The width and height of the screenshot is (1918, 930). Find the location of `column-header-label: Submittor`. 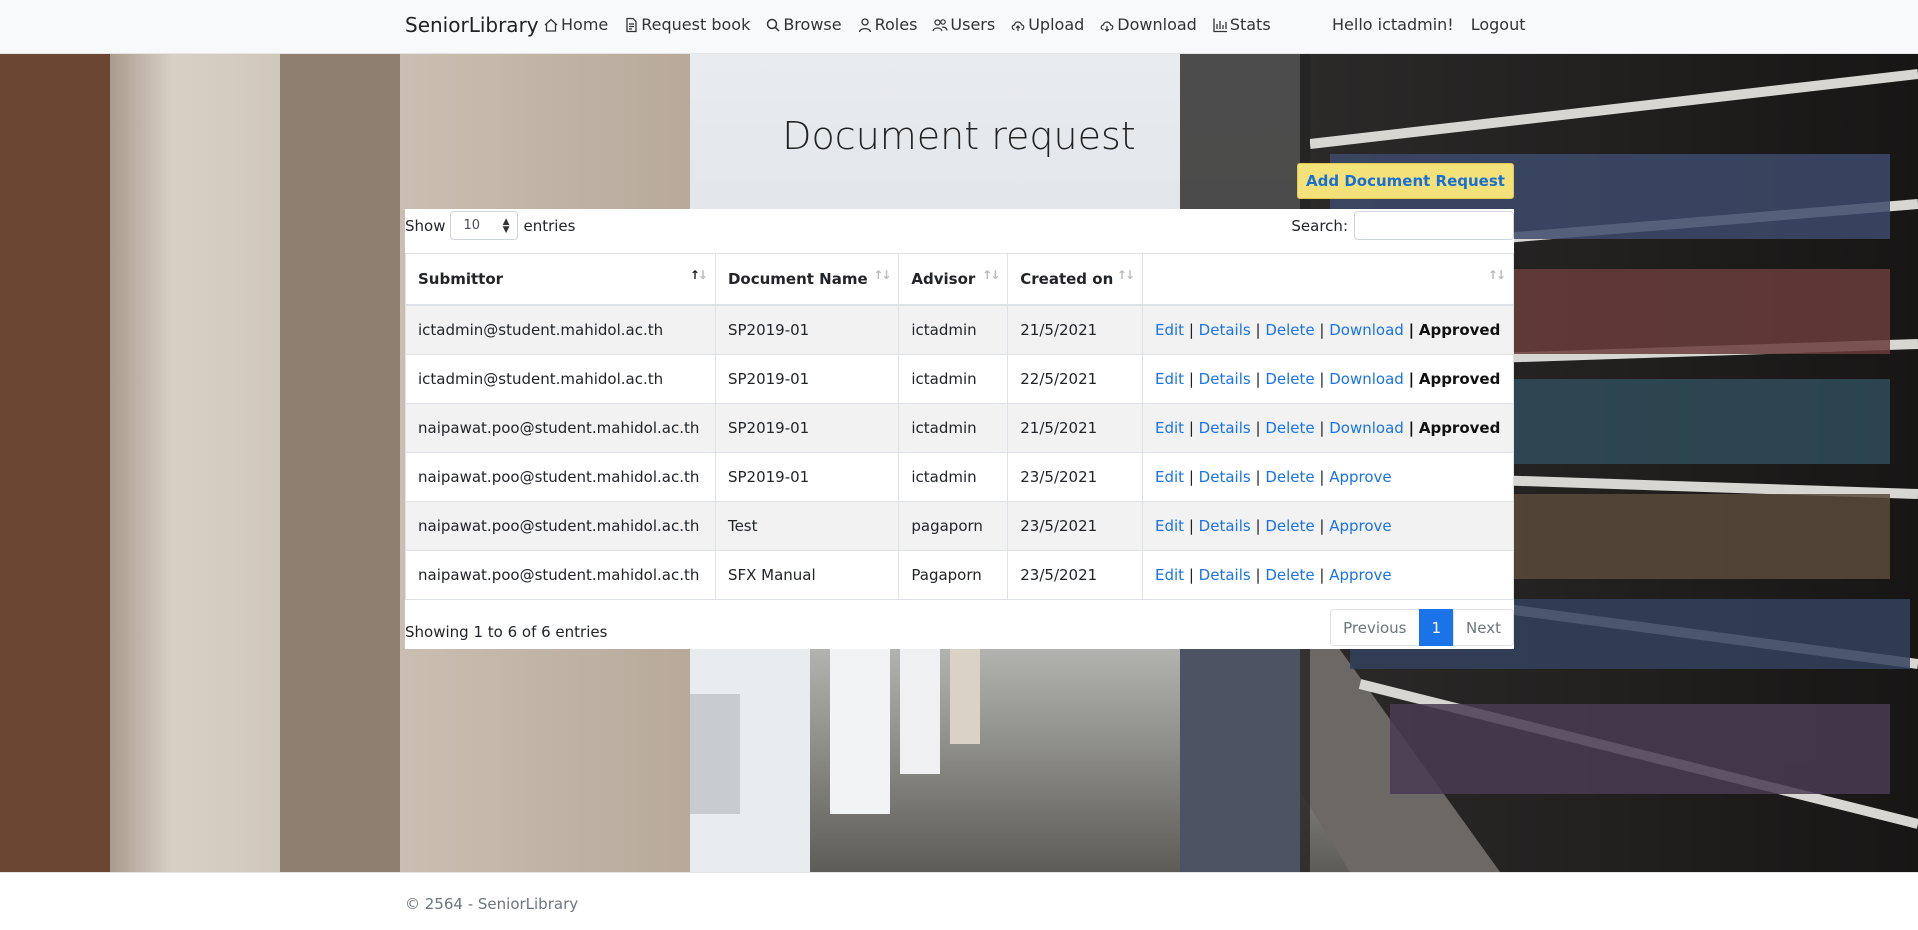

column-header-label: Submittor is located at coordinates (461, 279).